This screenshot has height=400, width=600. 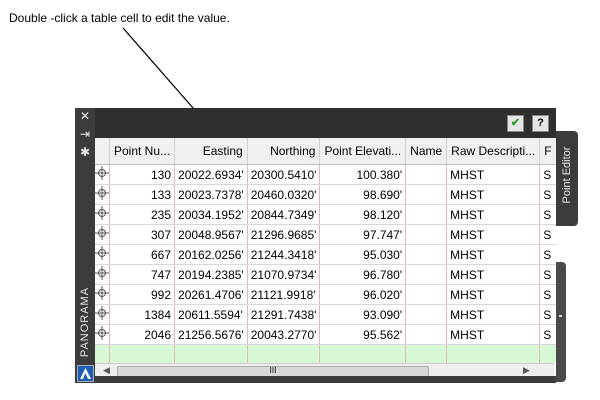 I want to click on point-number-cell: 747, so click(x=142, y=274).